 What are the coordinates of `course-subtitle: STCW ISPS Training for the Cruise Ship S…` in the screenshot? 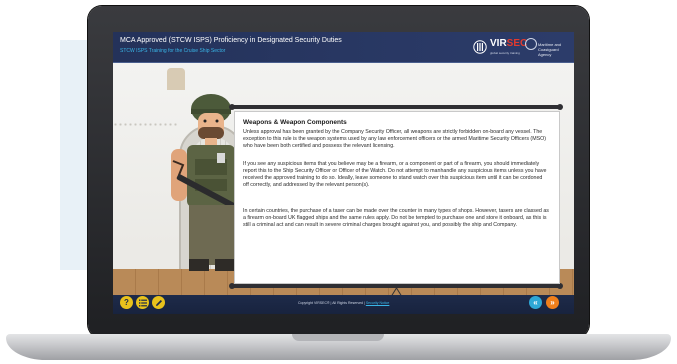 It's located at (173, 51).